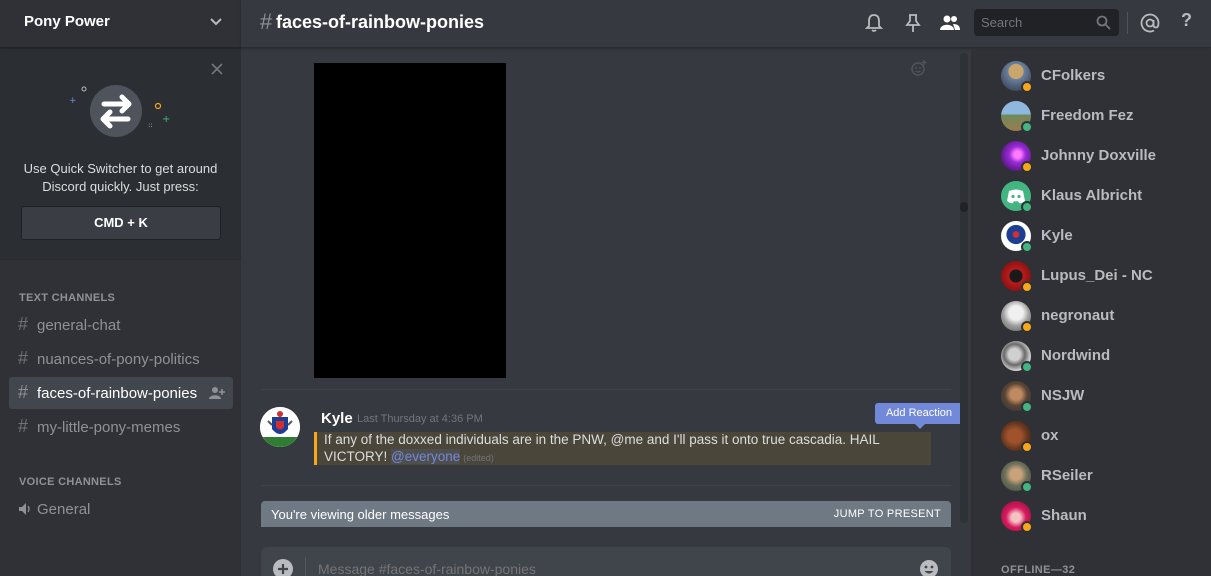 The width and height of the screenshot is (1211, 576). Describe the element at coordinates (1057, 235) in the screenshot. I see `member-name: Kyle` at that location.